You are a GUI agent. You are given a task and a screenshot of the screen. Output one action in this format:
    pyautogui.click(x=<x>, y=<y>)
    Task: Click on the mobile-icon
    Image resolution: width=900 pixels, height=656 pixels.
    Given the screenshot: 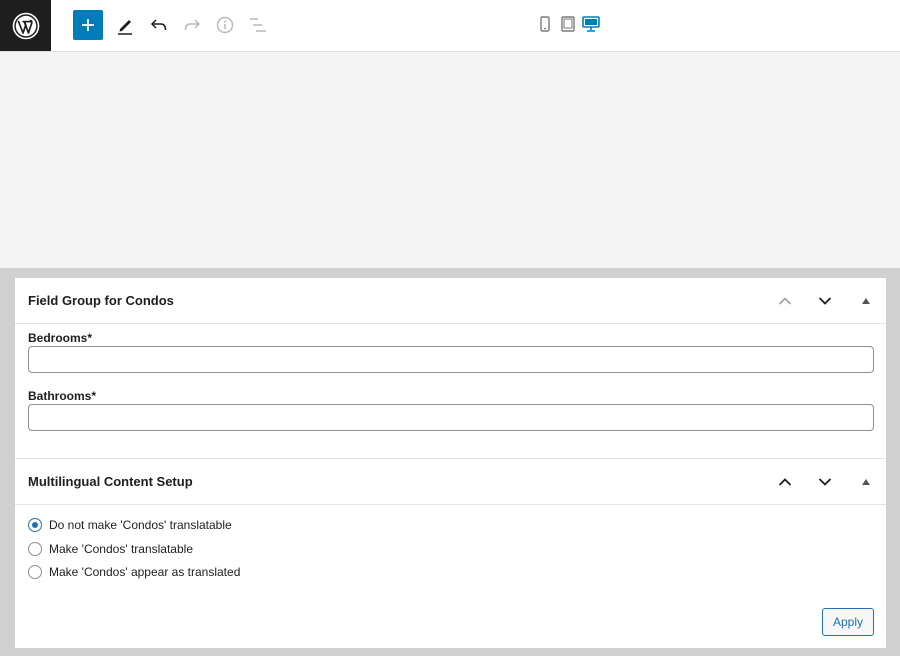 What is the action you would take?
    pyautogui.click(x=545, y=24)
    